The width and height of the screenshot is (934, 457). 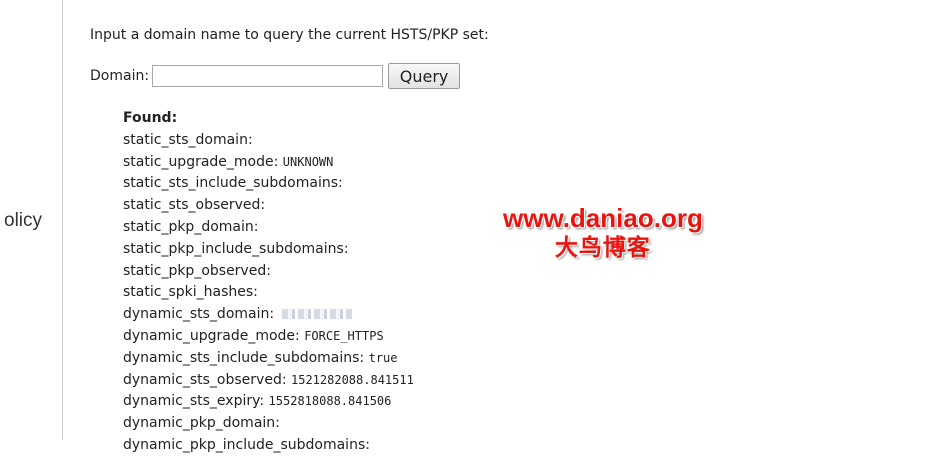 What do you see at coordinates (188, 139) in the screenshot?
I see `result-key: static_sts_domain:` at bounding box center [188, 139].